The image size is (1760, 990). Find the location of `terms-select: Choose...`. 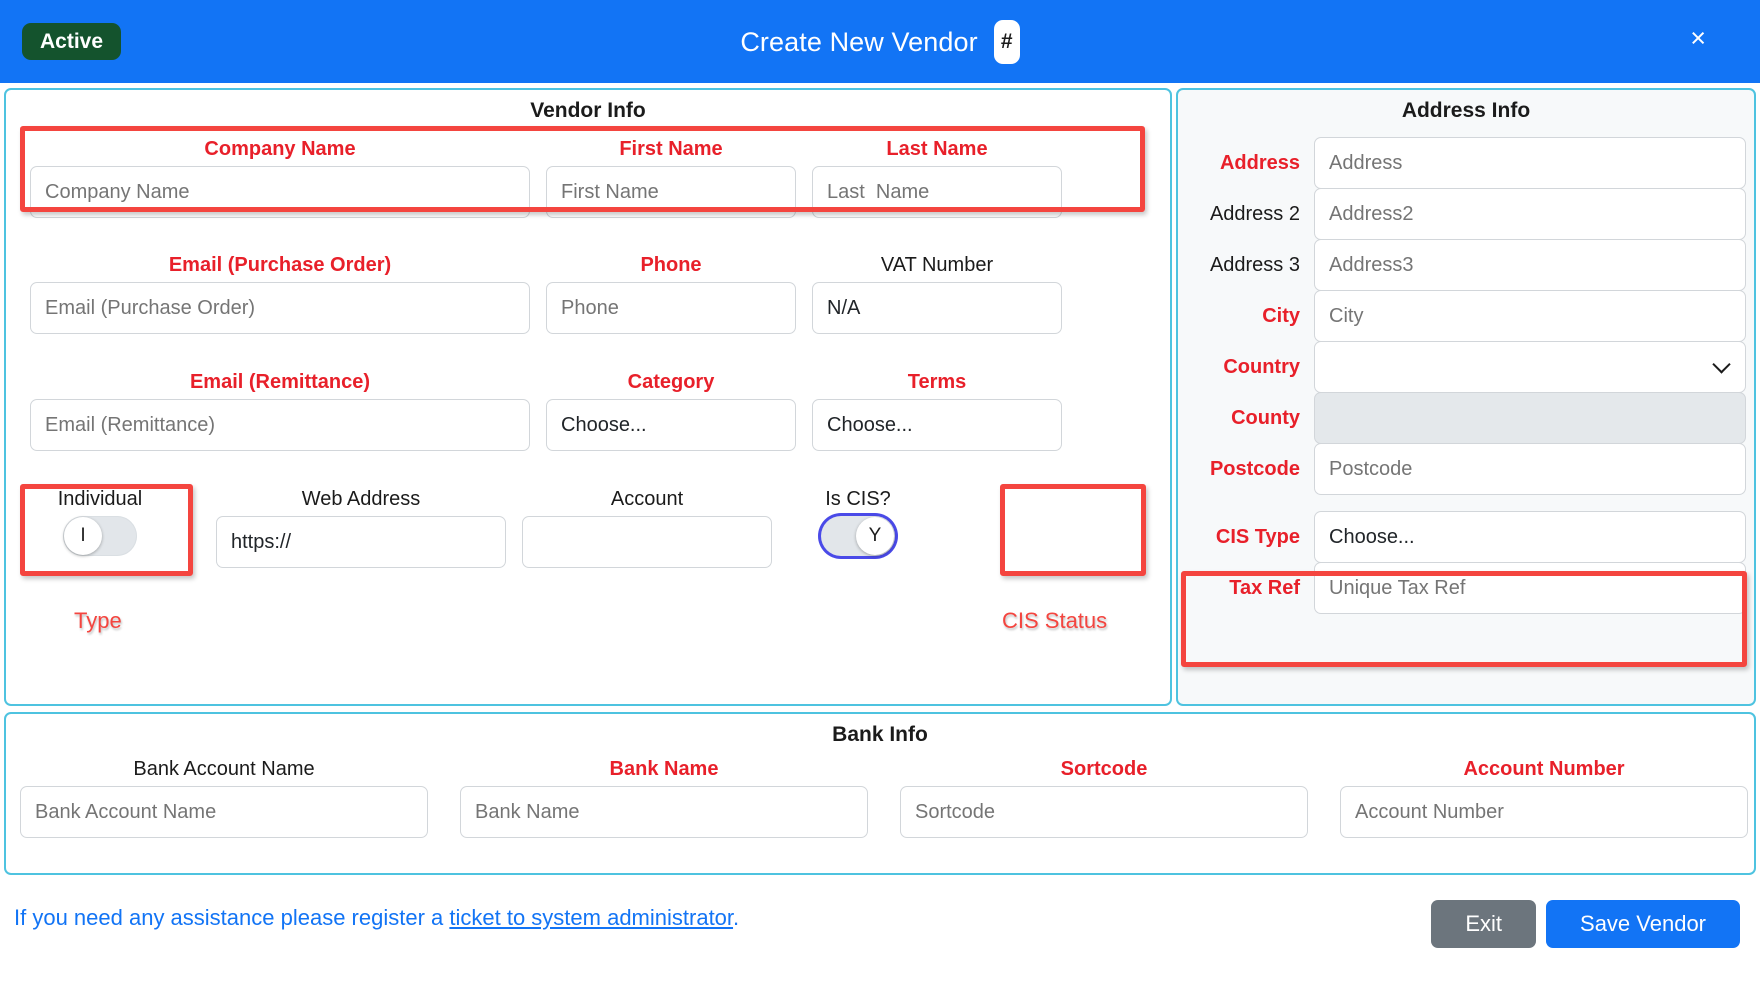

terms-select: Choose... is located at coordinates (937, 425).